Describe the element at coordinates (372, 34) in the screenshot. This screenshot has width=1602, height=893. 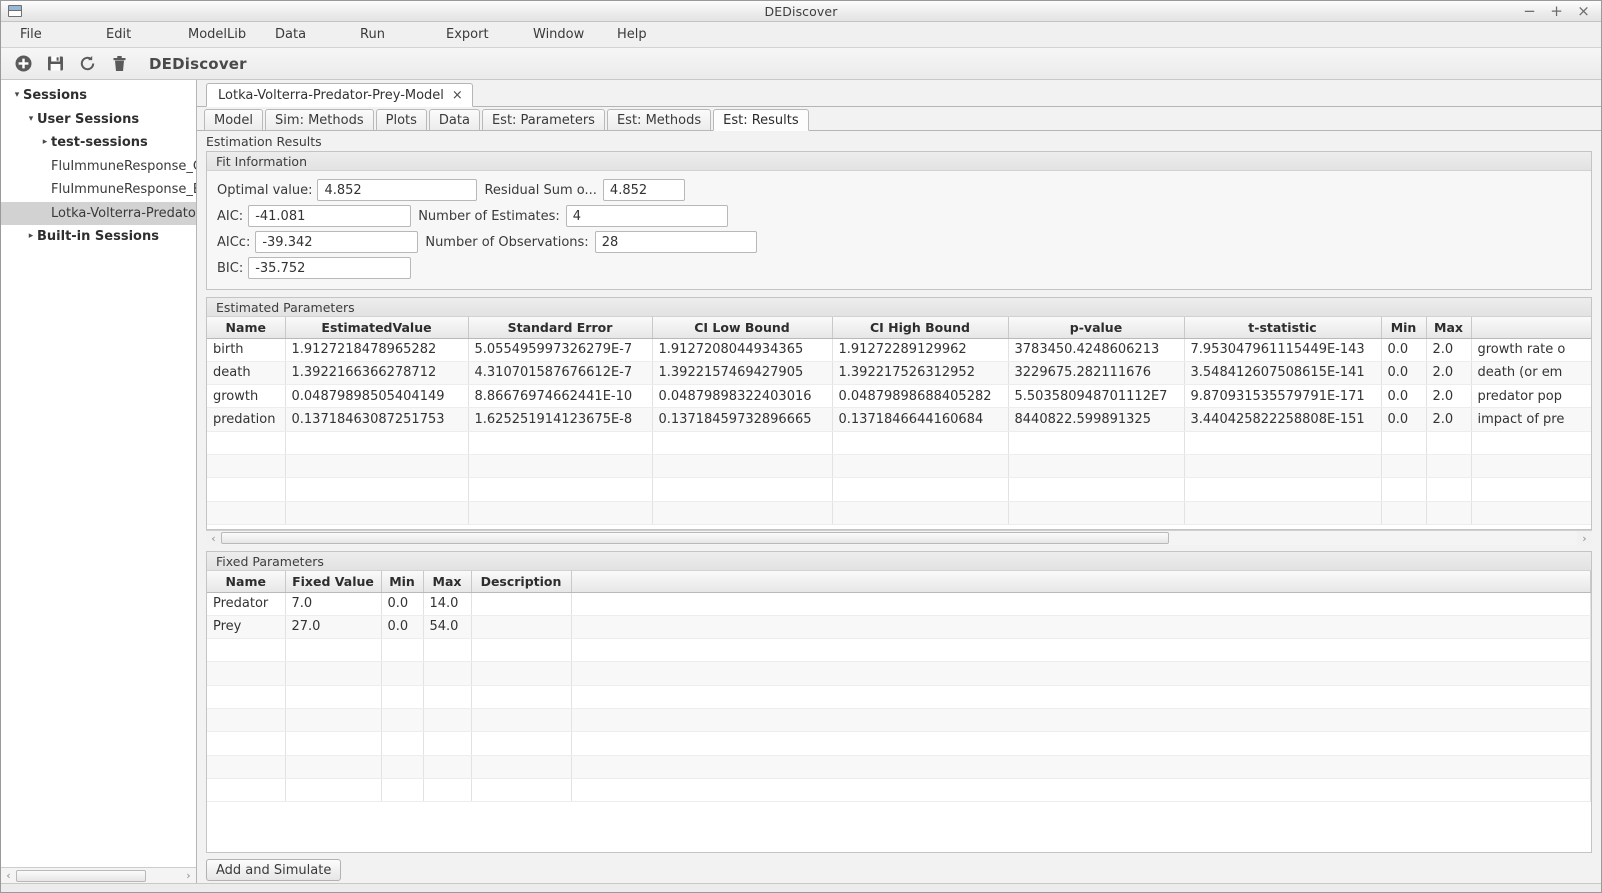
I see `menu-run: Run` at that location.